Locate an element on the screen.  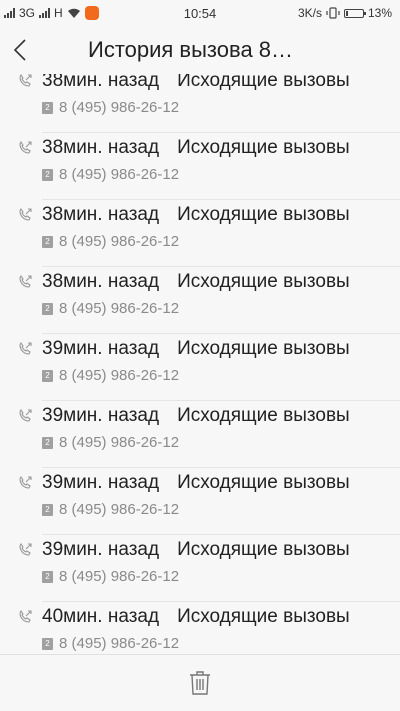
status-right: 3K/s 13% is located at coordinates (345, 13).